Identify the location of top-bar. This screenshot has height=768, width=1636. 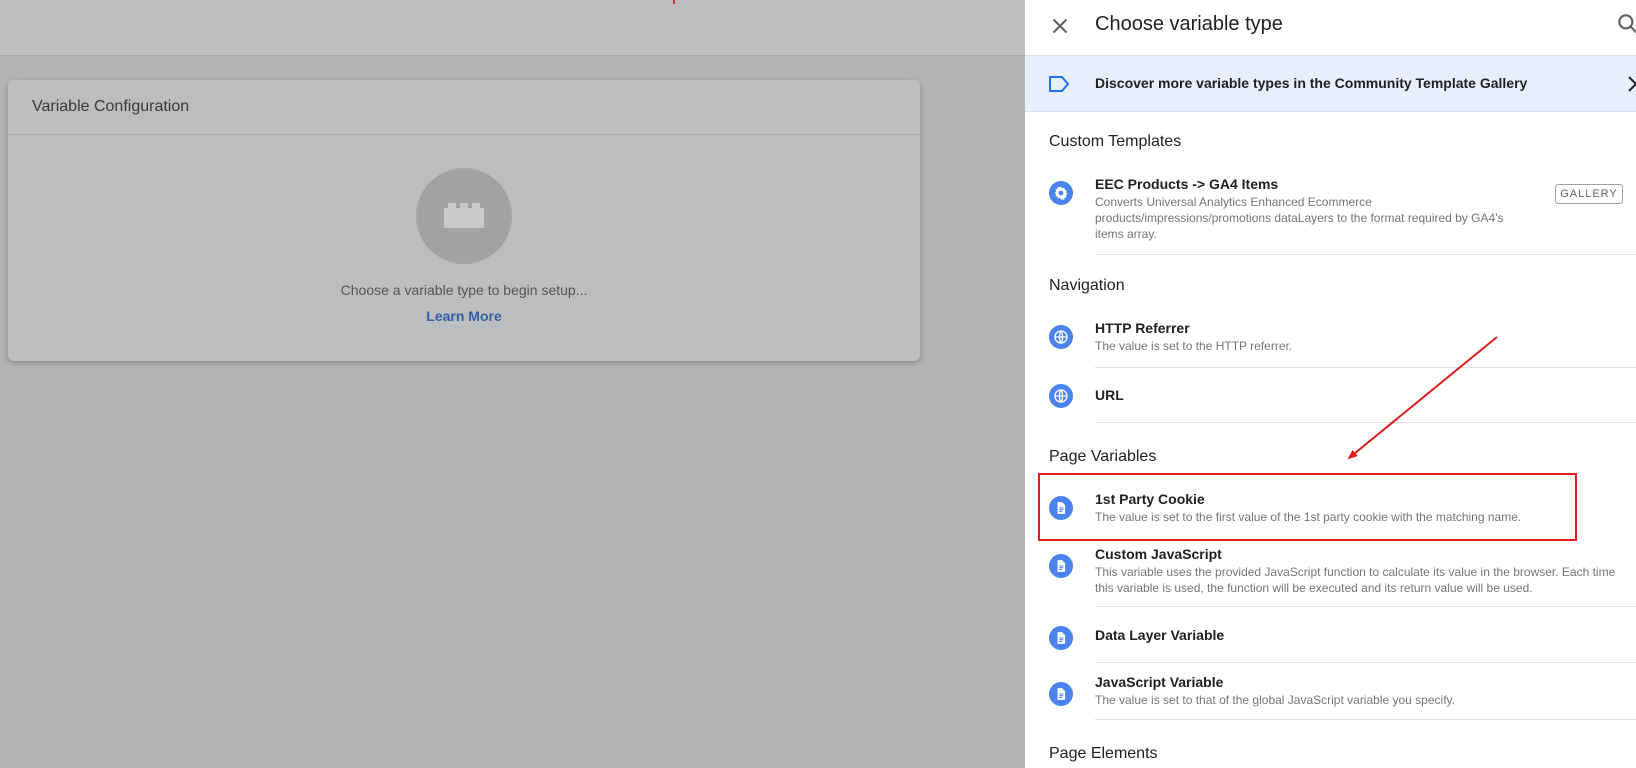
(512, 28).